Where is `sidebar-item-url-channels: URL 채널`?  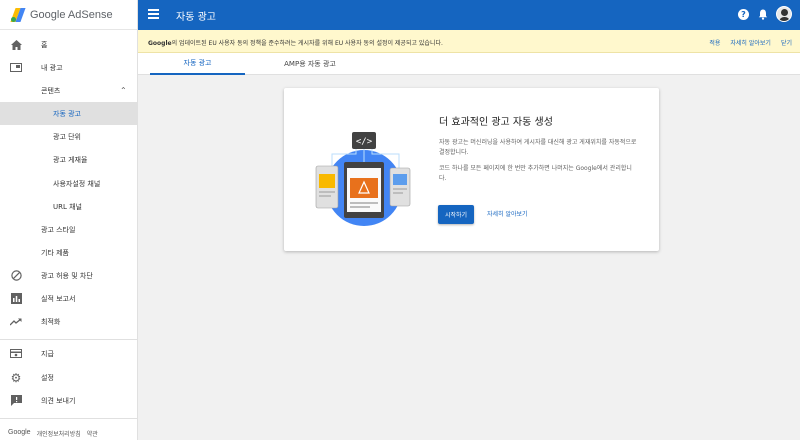
sidebar-item-url-channels: URL 채널 is located at coordinates (68, 206).